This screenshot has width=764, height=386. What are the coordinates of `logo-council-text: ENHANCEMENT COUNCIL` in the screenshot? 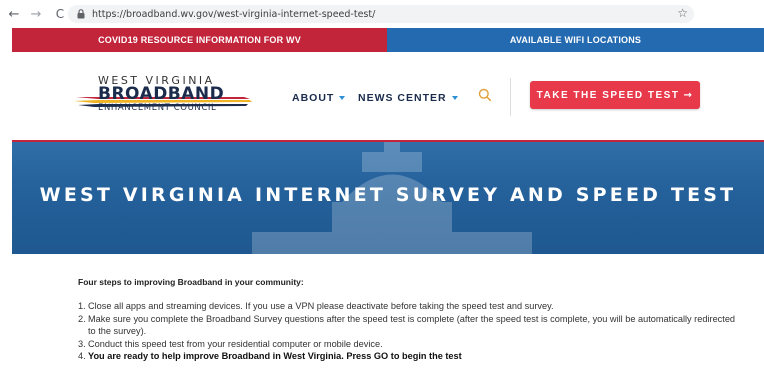 It's located at (157, 108).